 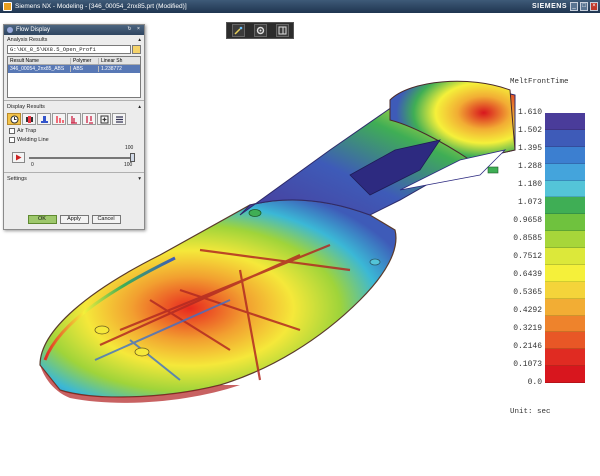 I want to click on pressure-icon, so click(x=29, y=119).